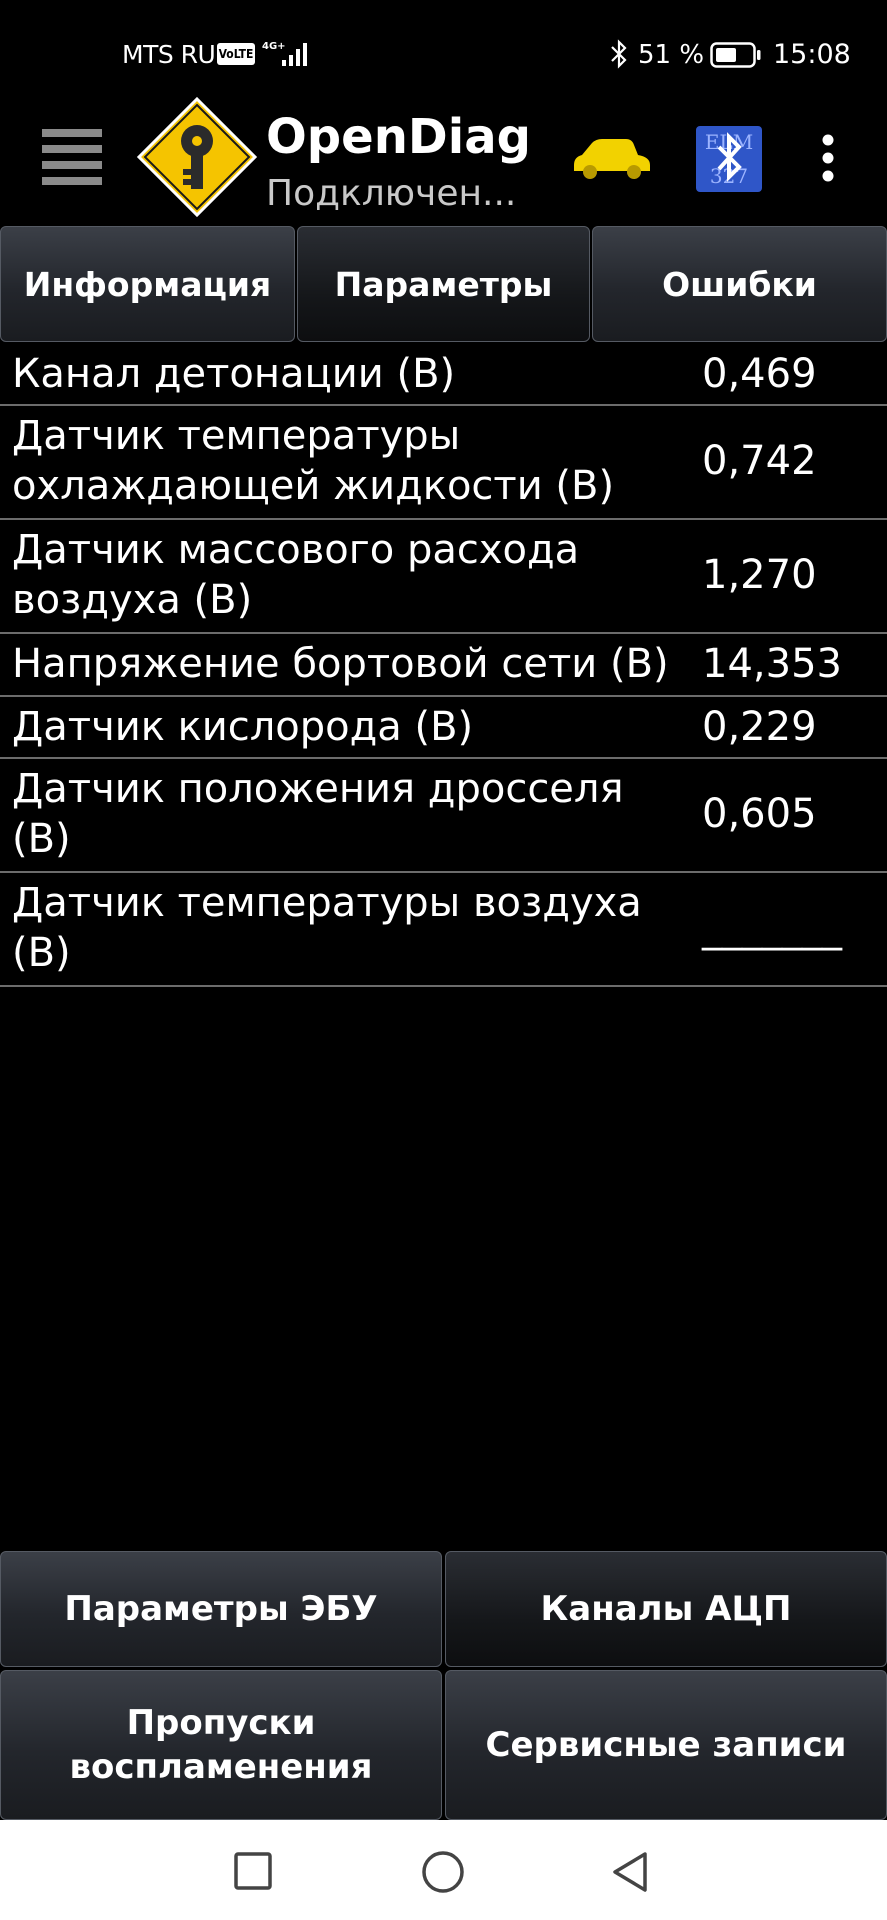 This screenshot has width=887, height=1920. I want to click on battery-percent: 51 %, so click(671, 55).